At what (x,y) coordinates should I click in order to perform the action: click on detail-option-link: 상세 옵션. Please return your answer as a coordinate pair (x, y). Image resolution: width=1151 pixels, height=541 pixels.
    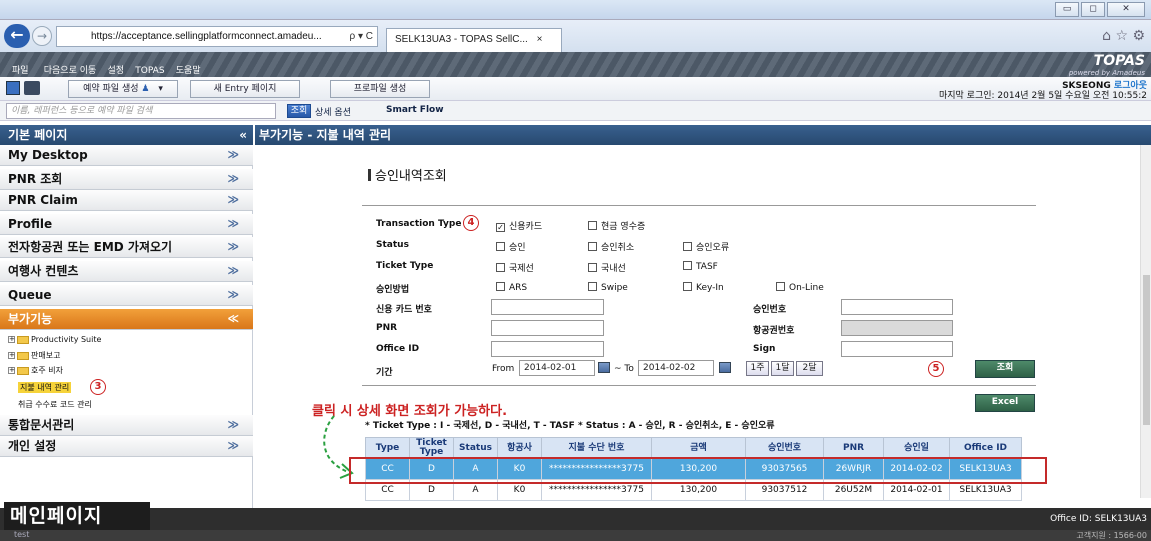
    Looking at the image, I should click on (333, 111).